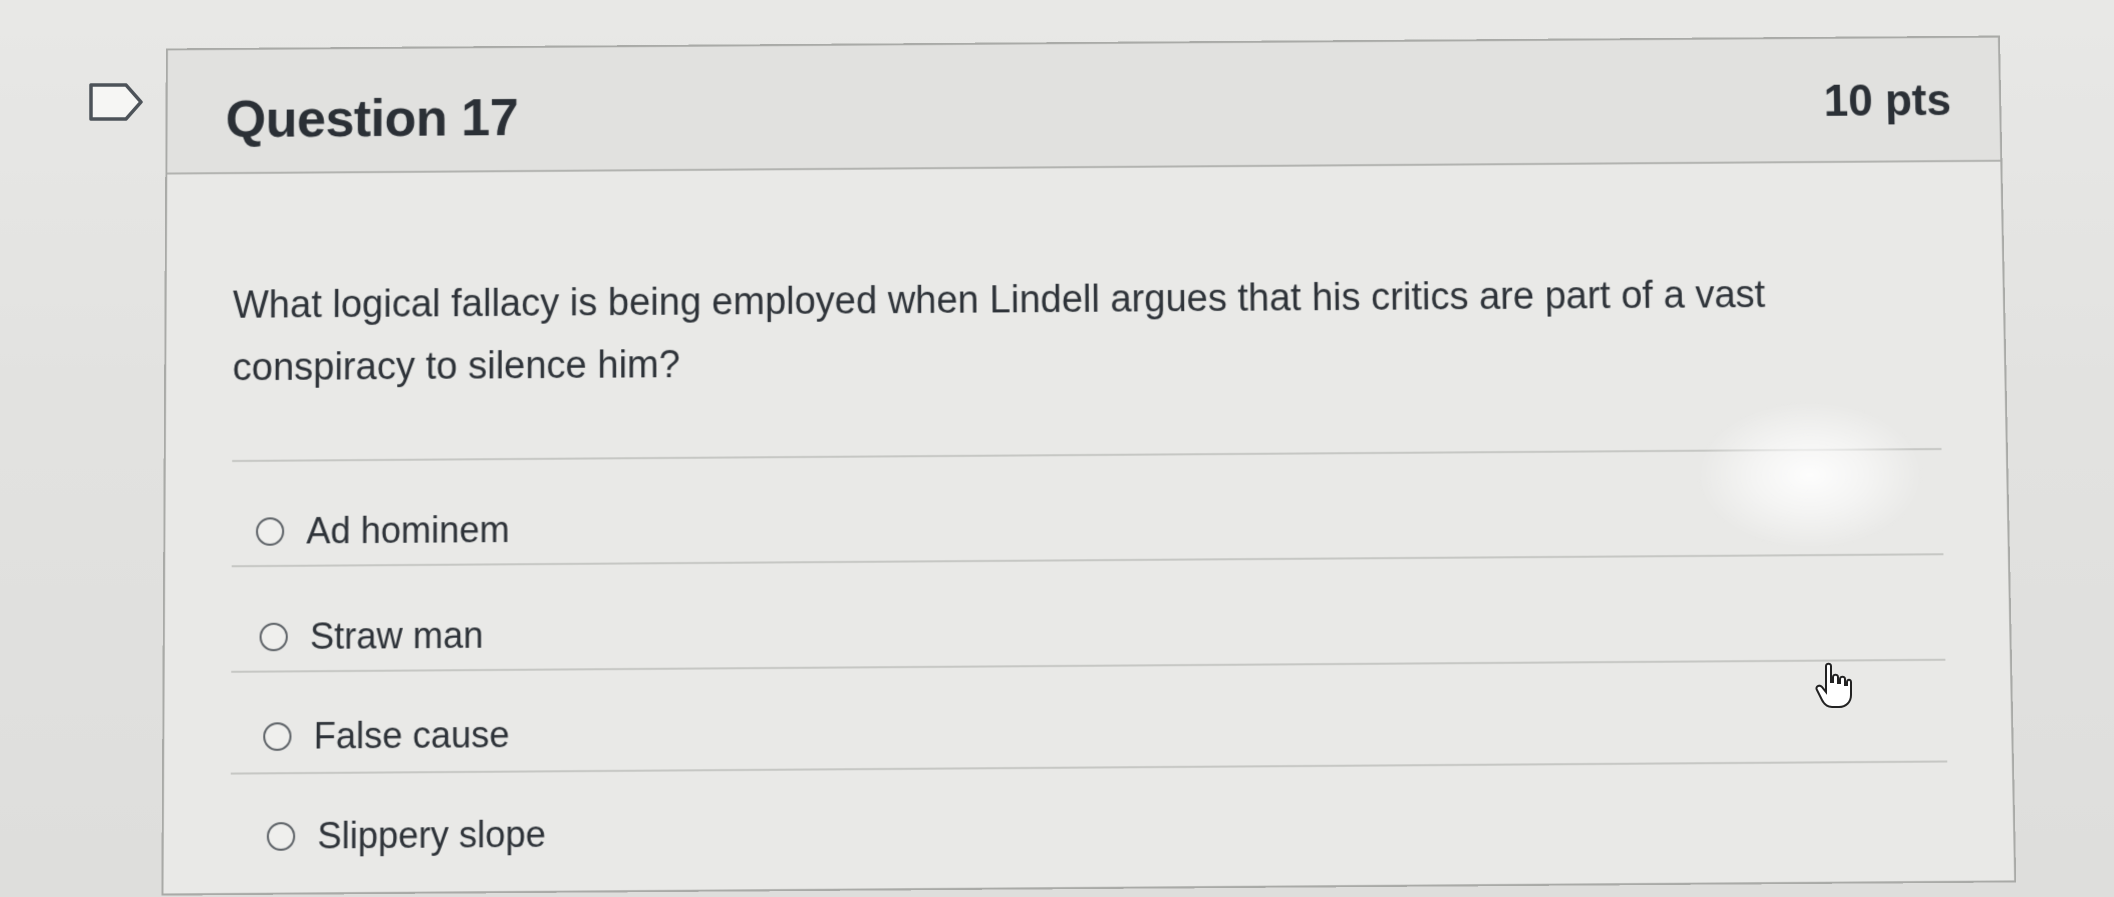  I want to click on answer-option: False cause, so click(386, 735).